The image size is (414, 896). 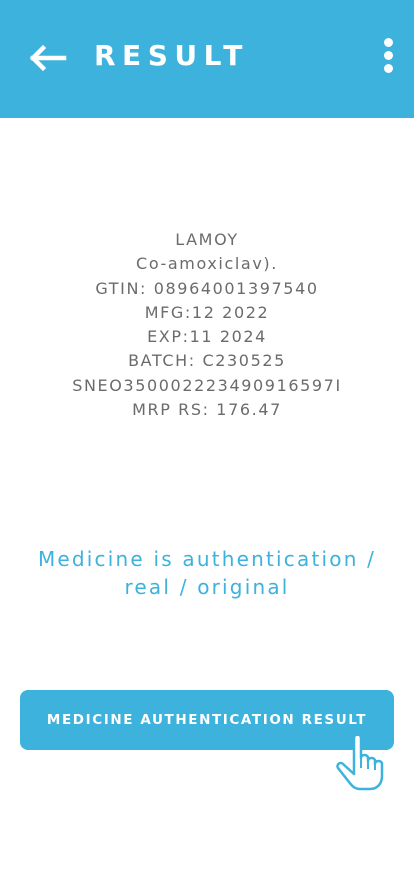 What do you see at coordinates (207, 312) in the screenshot?
I see `product-mfg-date: MFG:12 2022` at bounding box center [207, 312].